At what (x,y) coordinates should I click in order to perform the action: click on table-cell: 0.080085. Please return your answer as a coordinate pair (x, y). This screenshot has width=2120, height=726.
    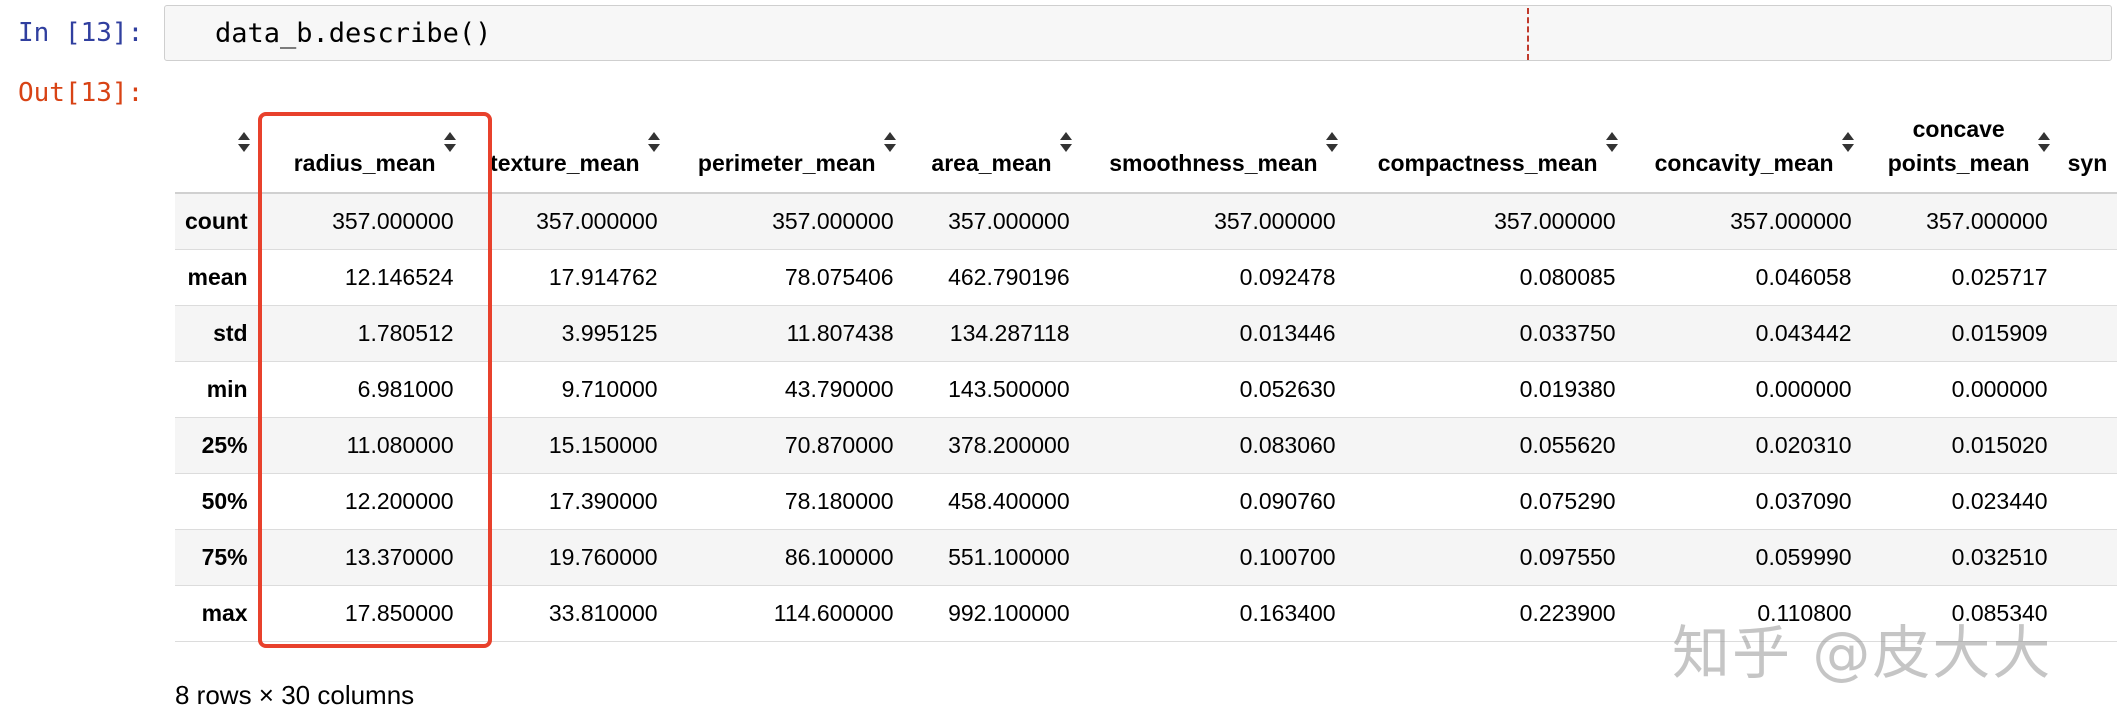
    Looking at the image, I should click on (1567, 276).